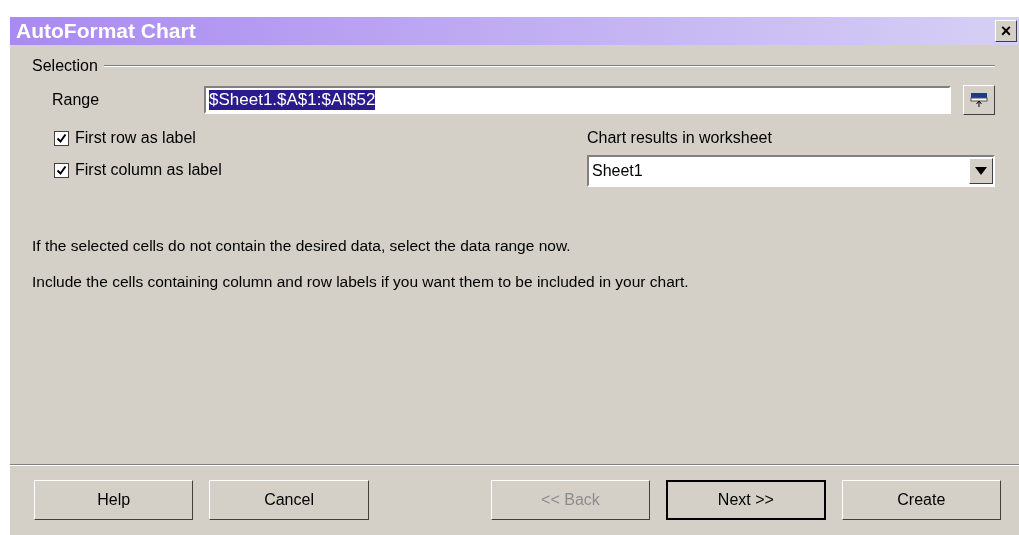 Image resolution: width=1019 pixels, height=535 pixels. What do you see at coordinates (1006, 31) in the screenshot?
I see `close-button: ×` at bounding box center [1006, 31].